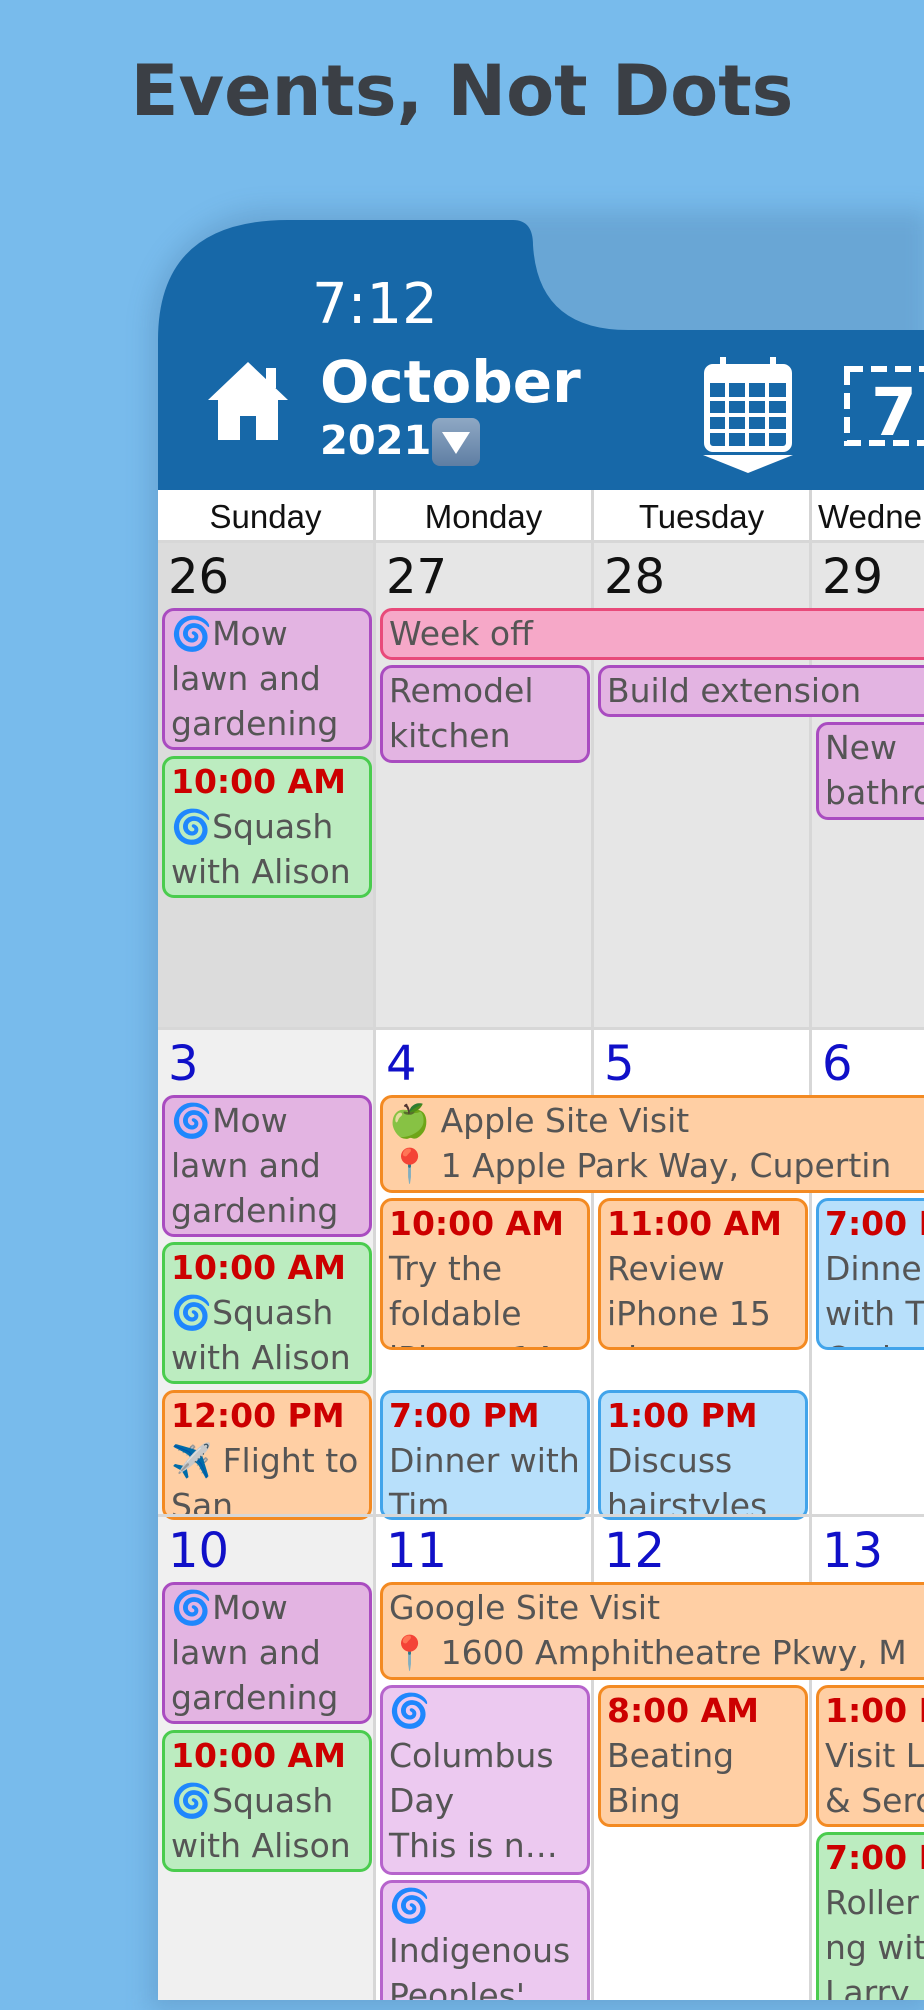  What do you see at coordinates (461, 633) in the screenshot?
I see `event-title: Week off` at bounding box center [461, 633].